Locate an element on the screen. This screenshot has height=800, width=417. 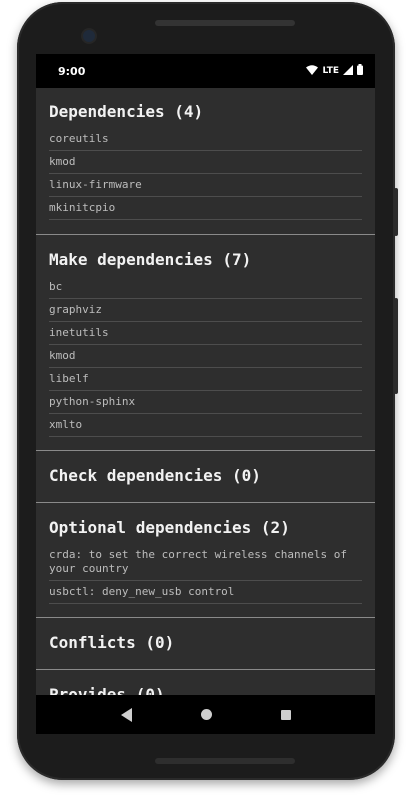
status-time: 9:00 is located at coordinates (72, 71).